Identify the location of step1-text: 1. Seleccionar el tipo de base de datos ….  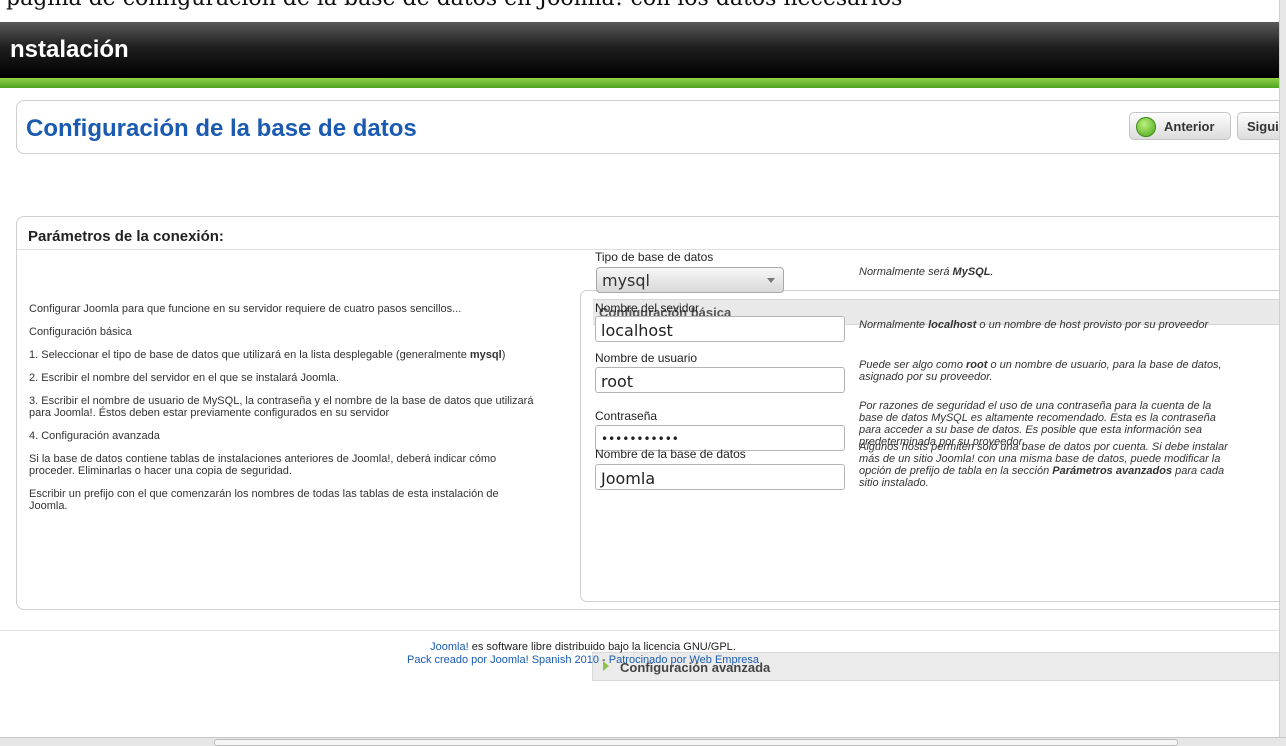
(249, 355).